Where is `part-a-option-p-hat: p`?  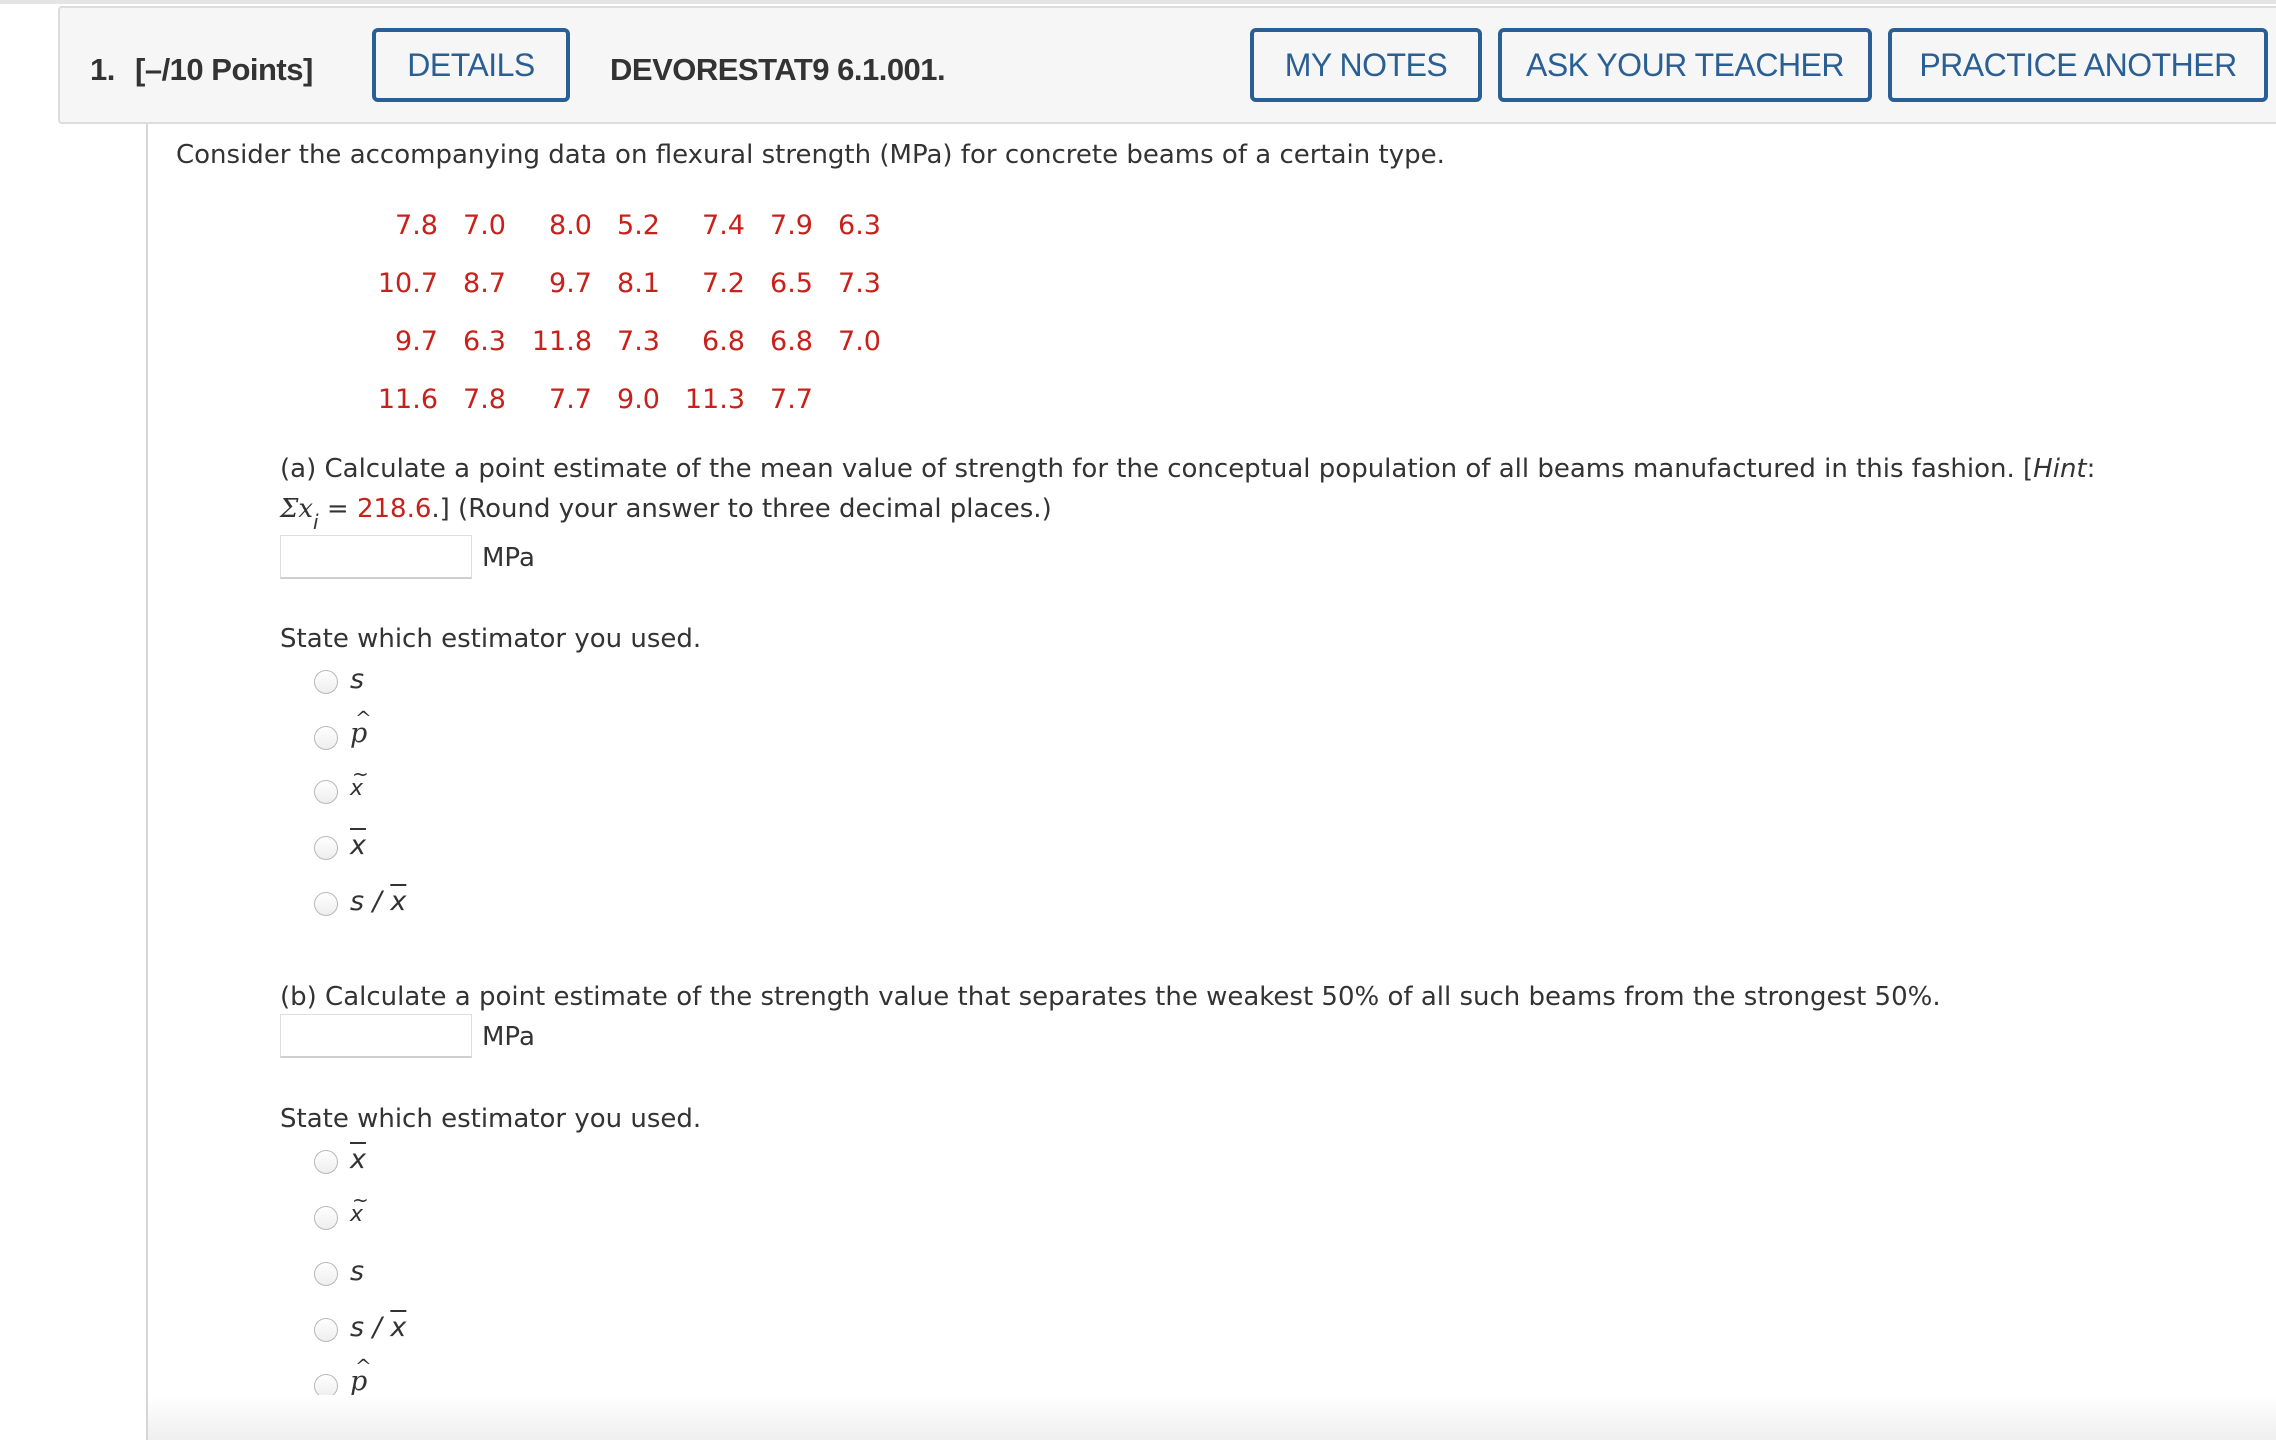 part-a-option-p-hat: p is located at coordinates (361, 727).